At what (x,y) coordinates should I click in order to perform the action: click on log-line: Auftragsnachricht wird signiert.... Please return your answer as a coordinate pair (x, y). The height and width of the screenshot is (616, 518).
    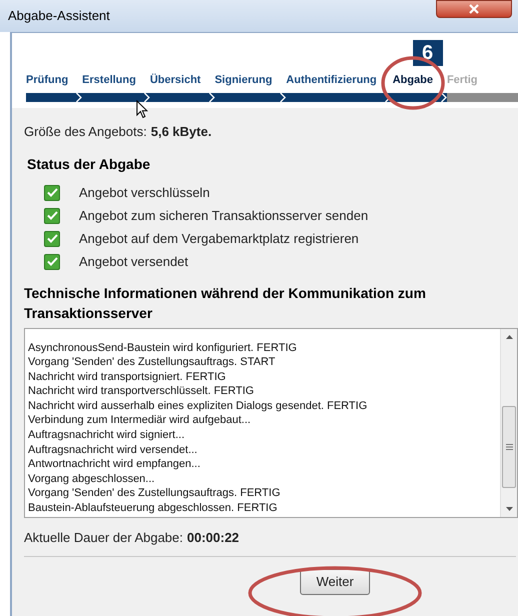
    Looking at the image, I should click on (107, 435).